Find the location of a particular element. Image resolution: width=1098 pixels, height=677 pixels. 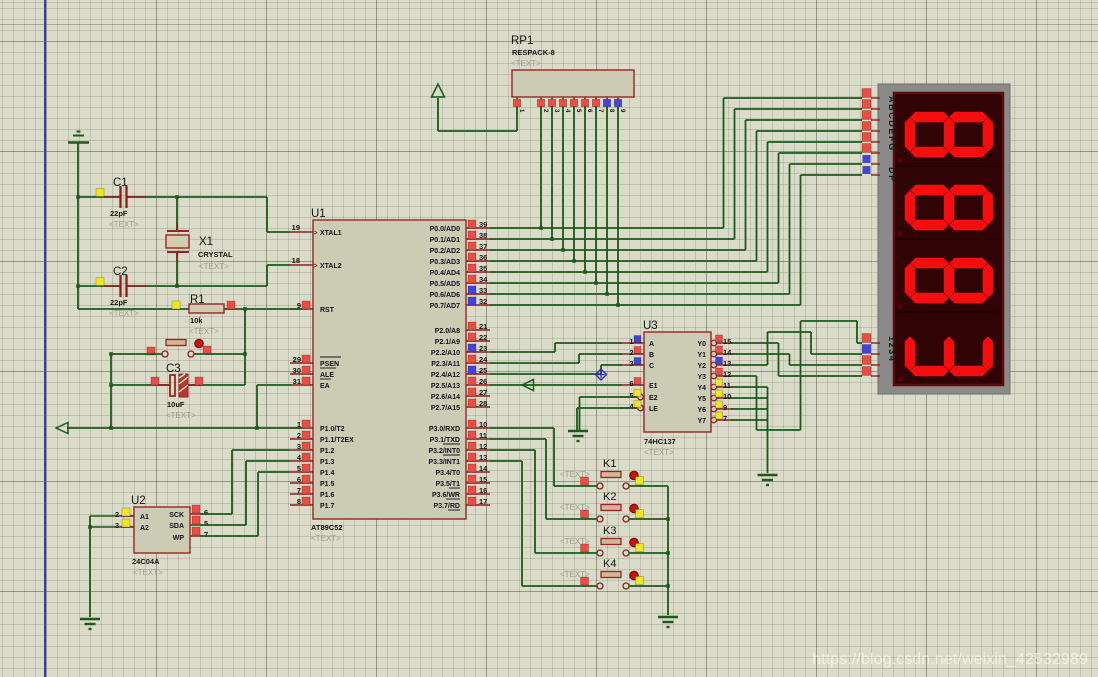

svg-text: 24 is located at coordinates (483, 359).